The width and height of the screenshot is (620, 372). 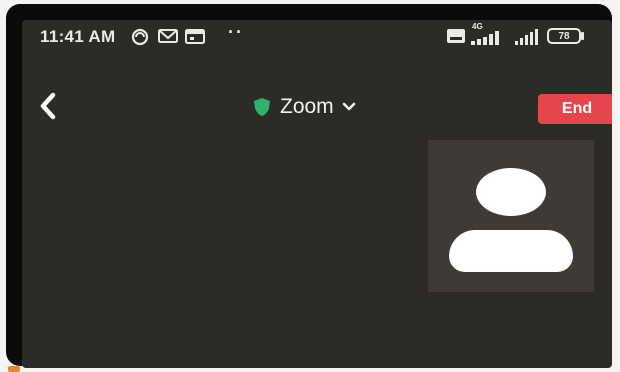 I want to click on person-icon, so click(x=511, y=192).